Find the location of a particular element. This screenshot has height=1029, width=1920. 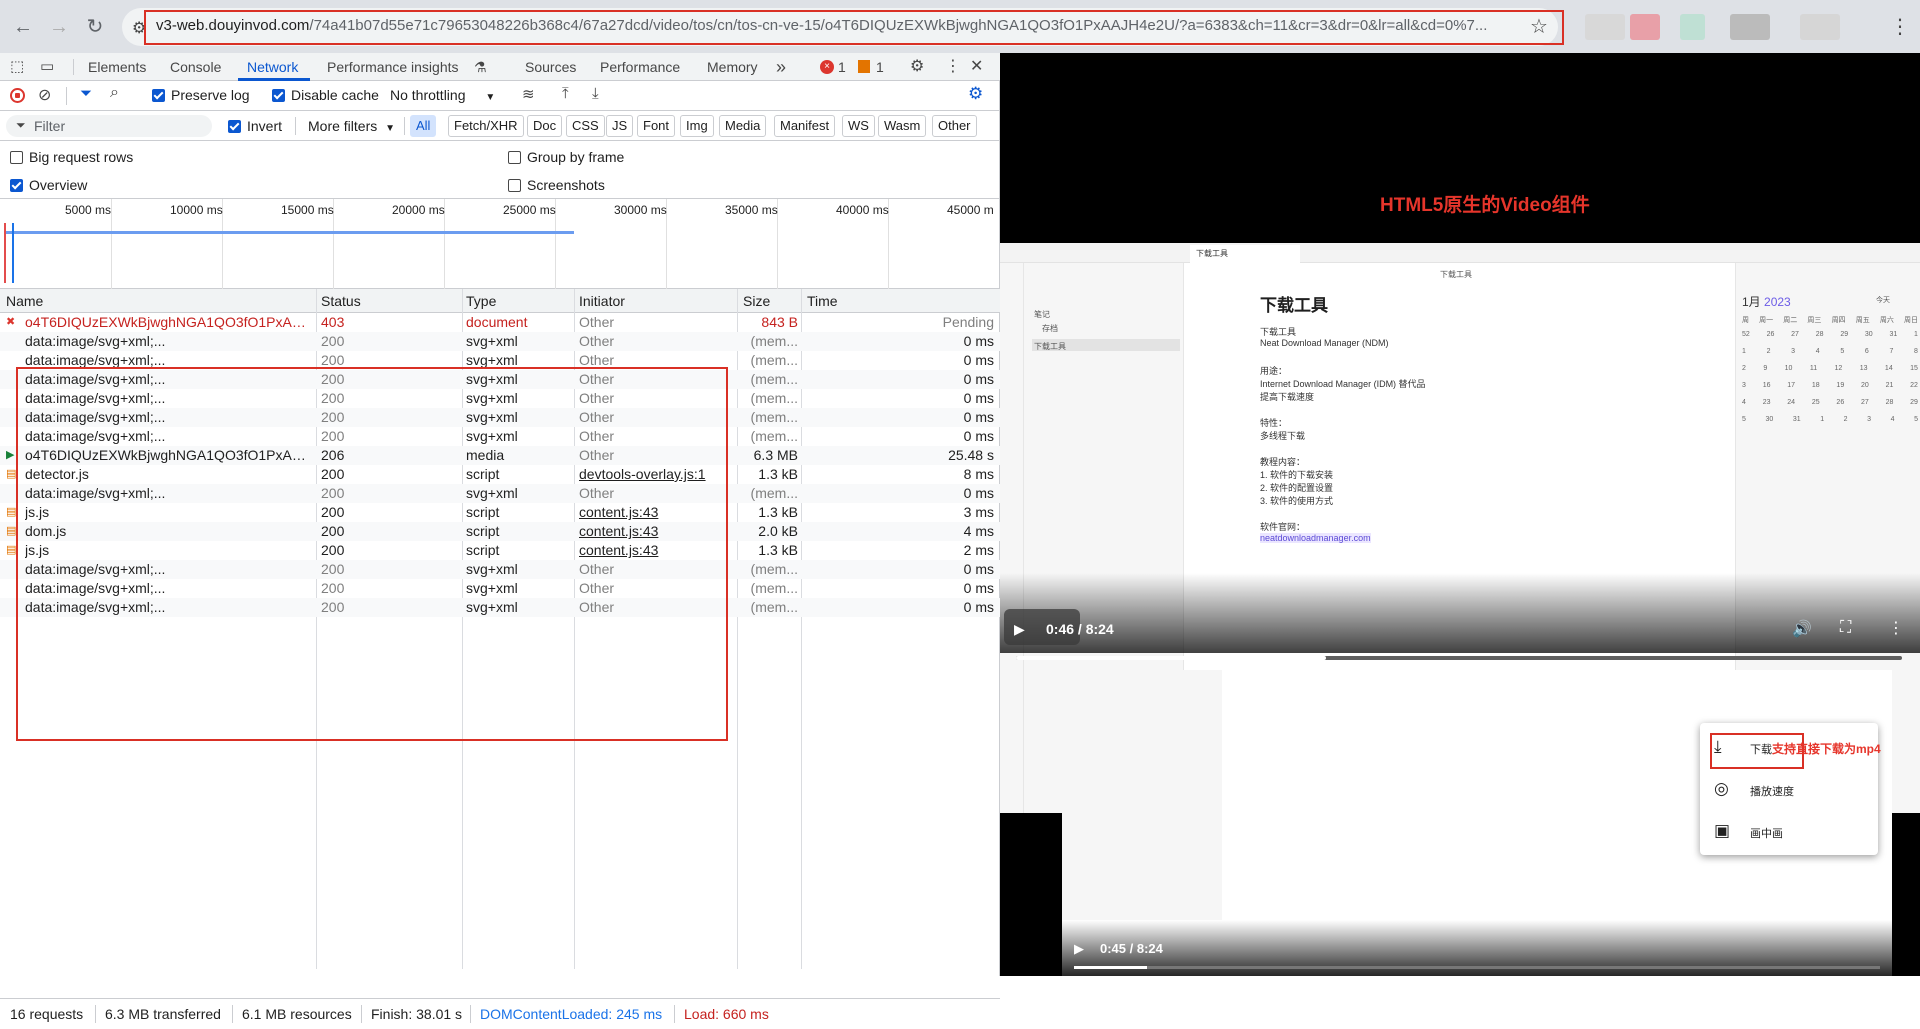

record-stop-icon is located at coordinates (17, 95).